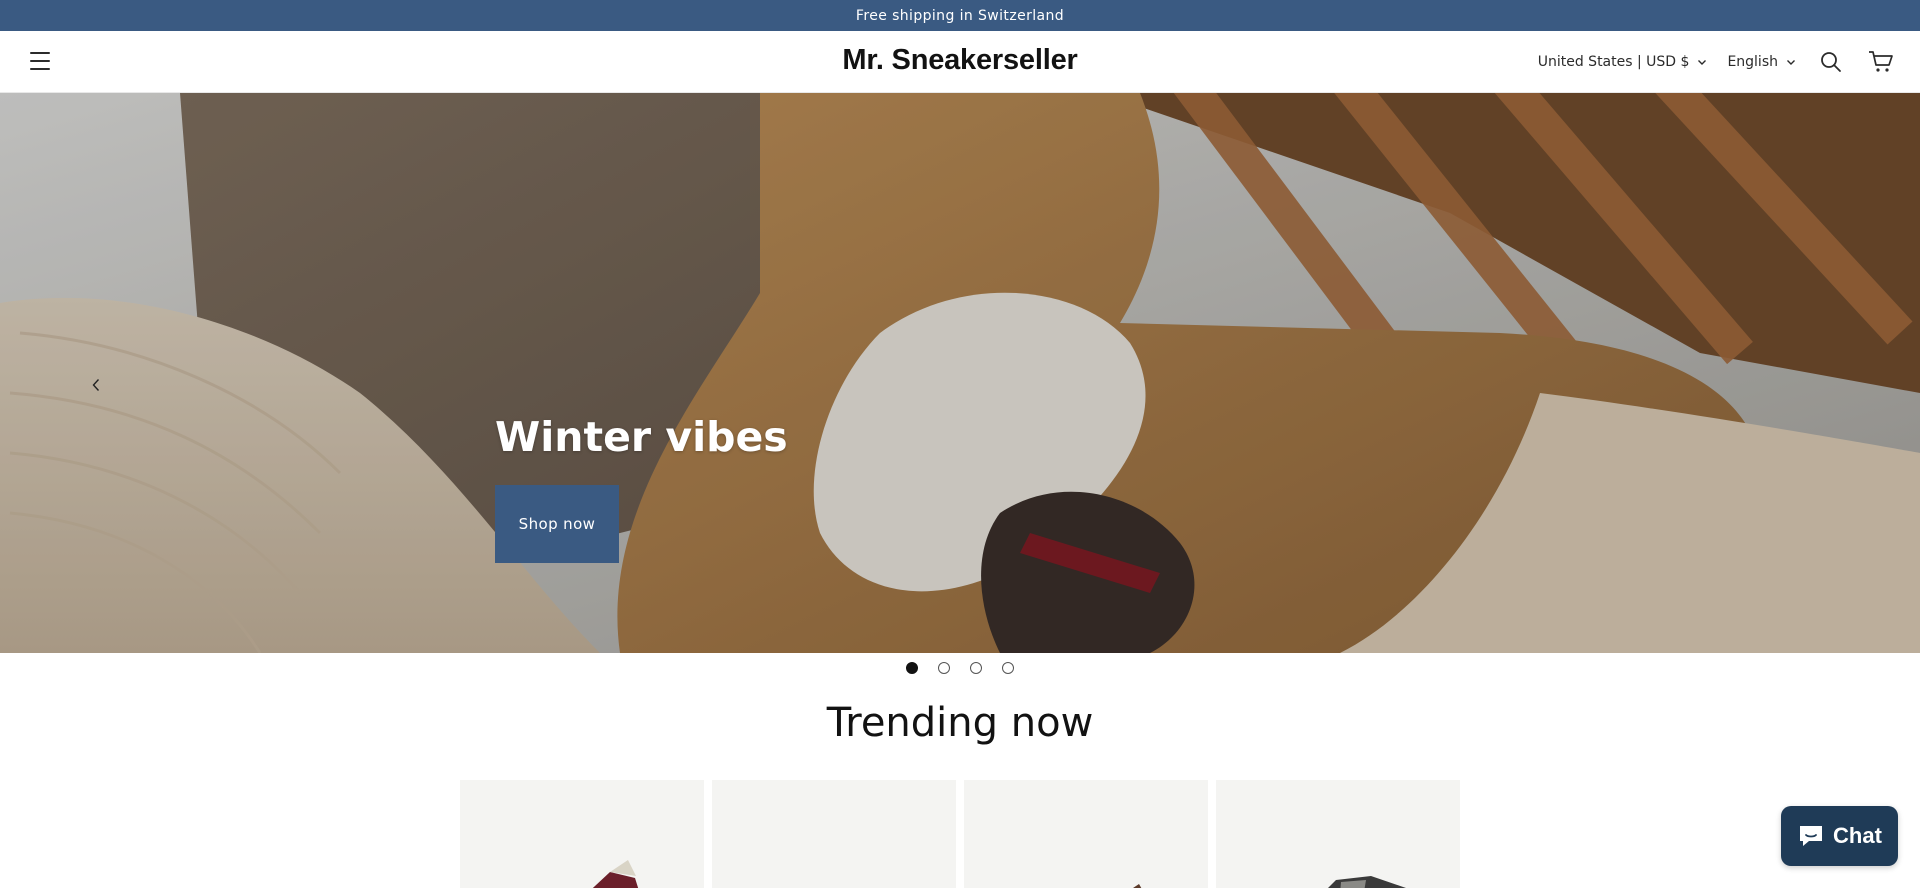 The width and height of the screenshot is (1920, 888). I want to click on trending-title: Trending now, so click(960, 723).